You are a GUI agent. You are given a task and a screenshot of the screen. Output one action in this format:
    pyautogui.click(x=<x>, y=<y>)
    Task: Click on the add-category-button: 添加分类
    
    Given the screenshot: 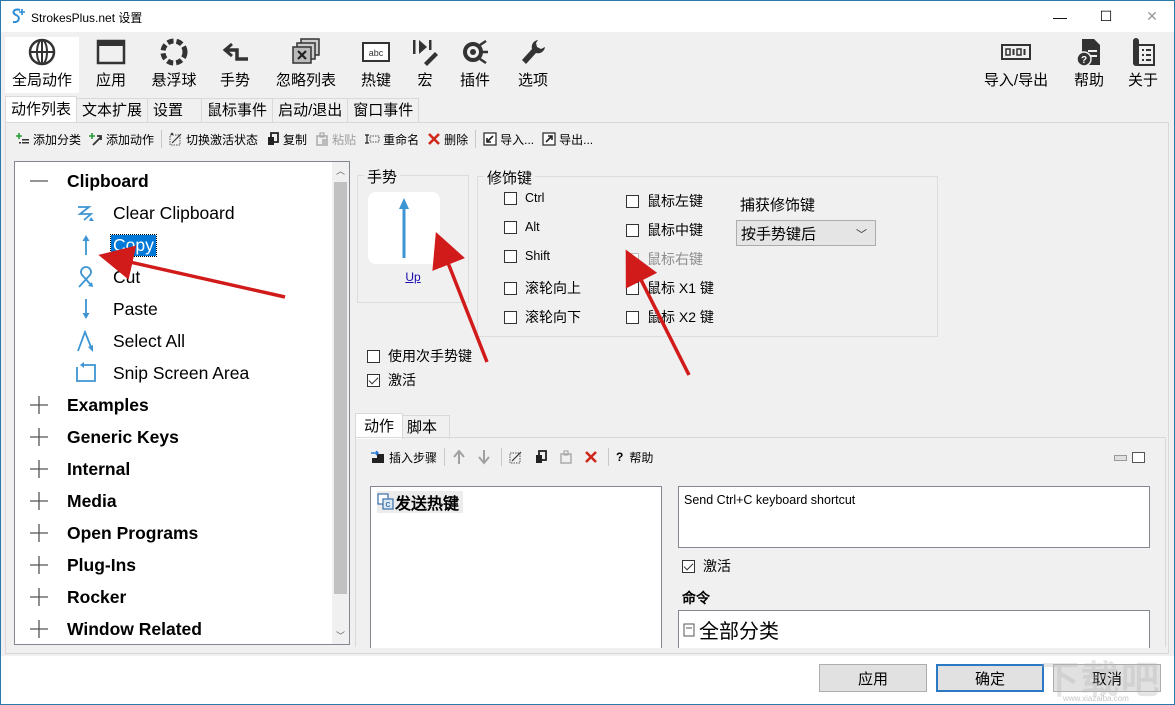 What is the action you would take?
    pyautogui.click(x=48, y=139)
    